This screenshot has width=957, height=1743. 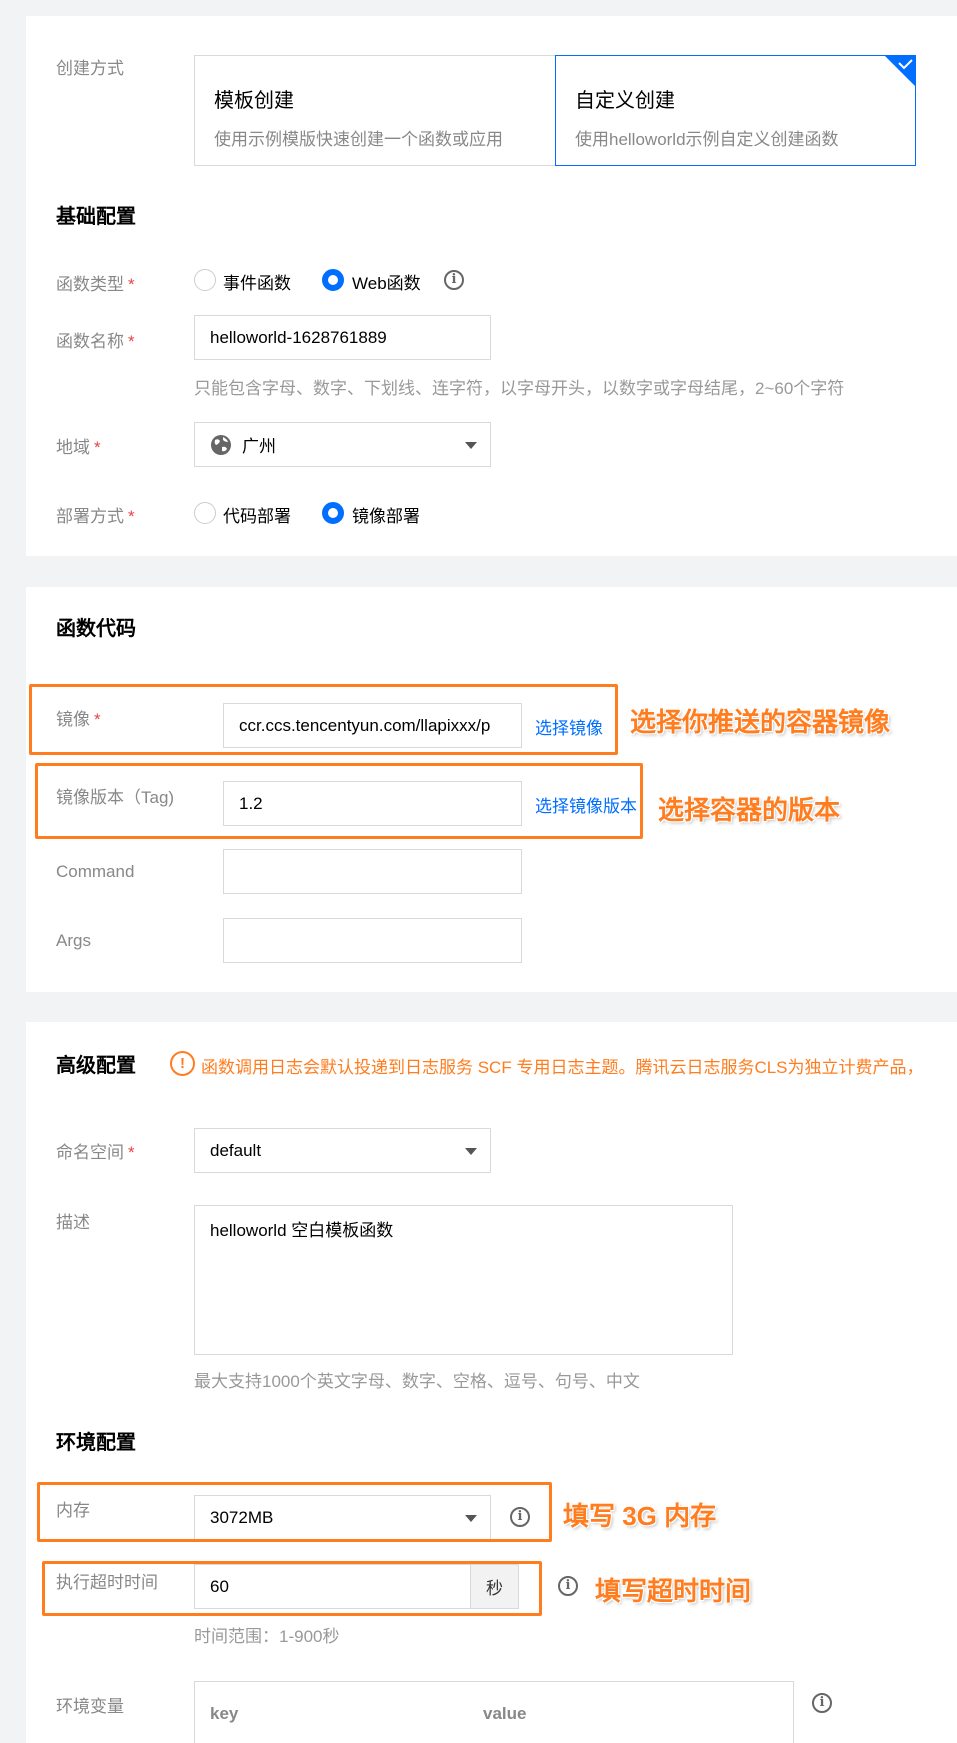 What do you see at coordinates (342, 444) in the screenshot?
I see `region-select: 广州` at bounding box center [342, 444].